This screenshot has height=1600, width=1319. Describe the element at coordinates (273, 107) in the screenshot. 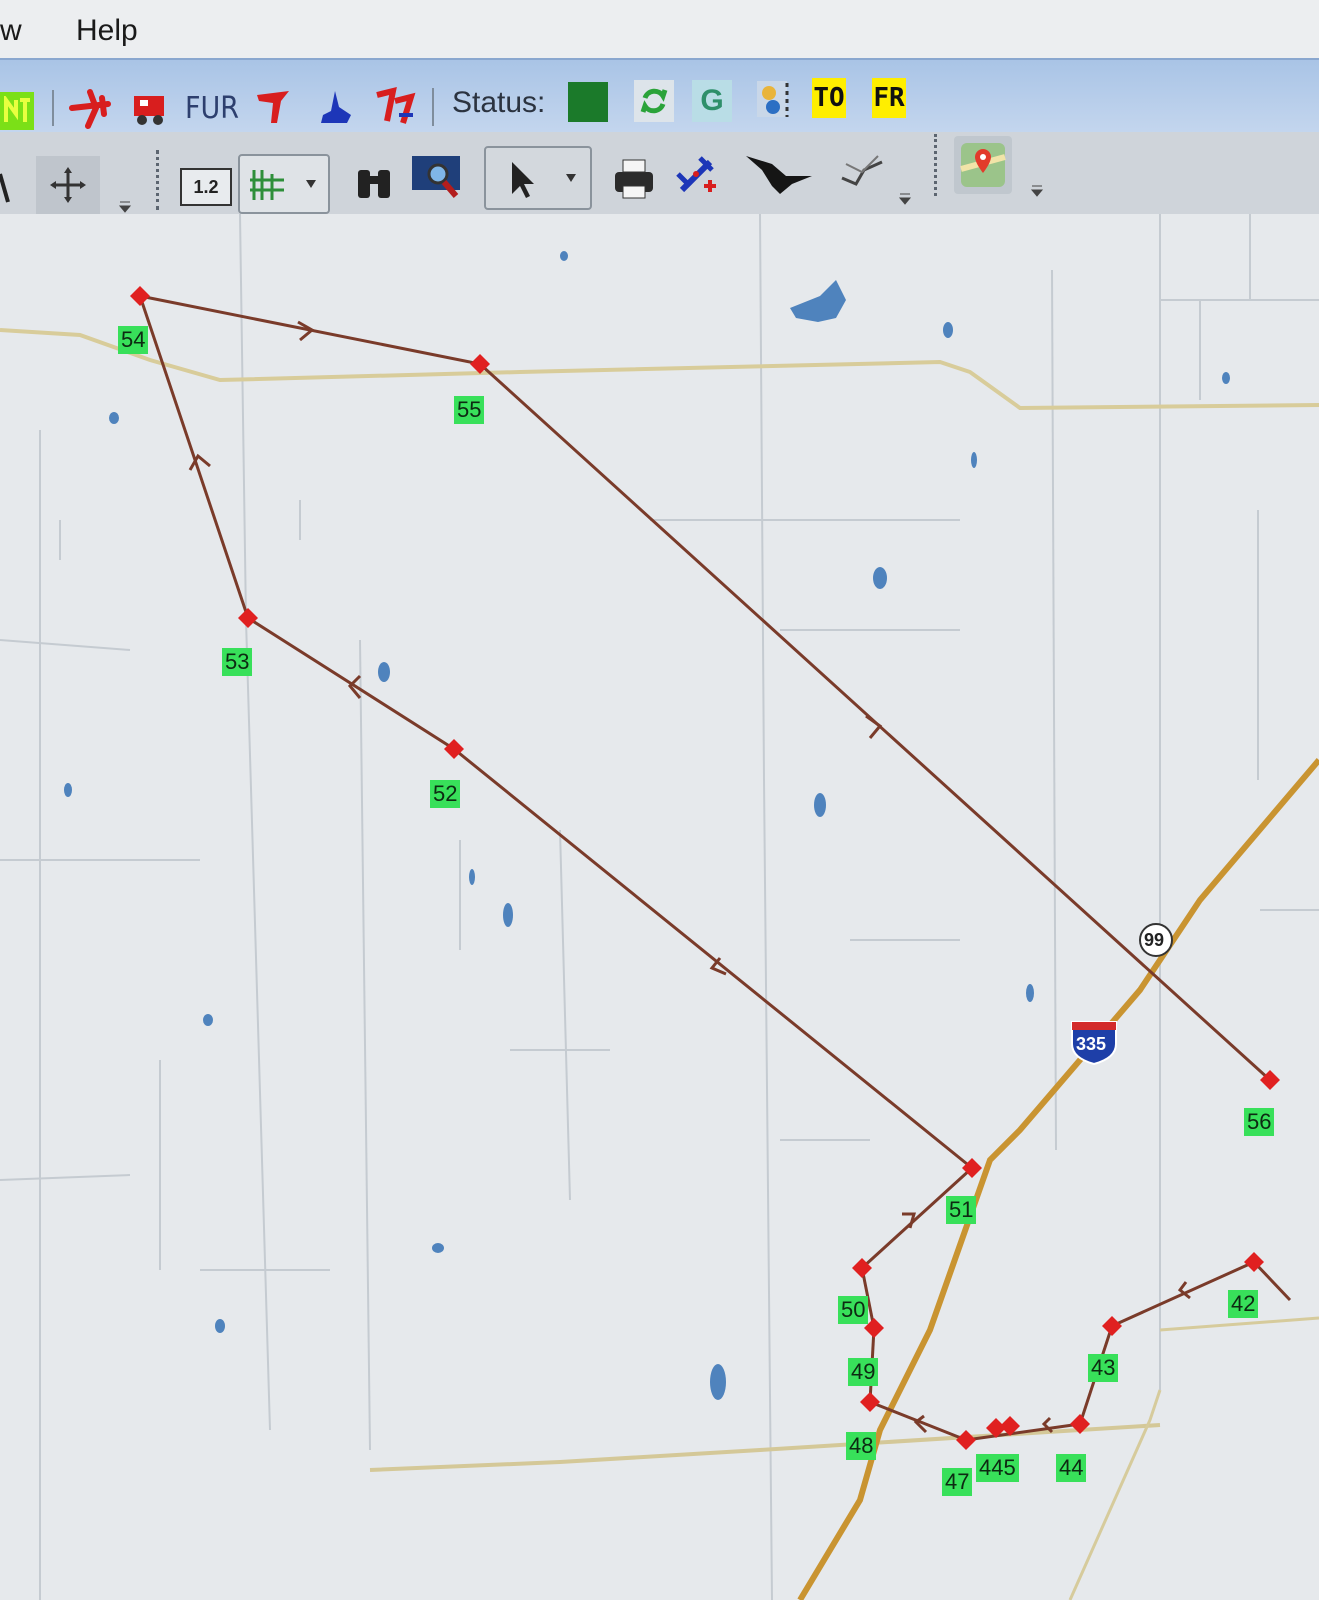

I see `cattle-icon` at that location.